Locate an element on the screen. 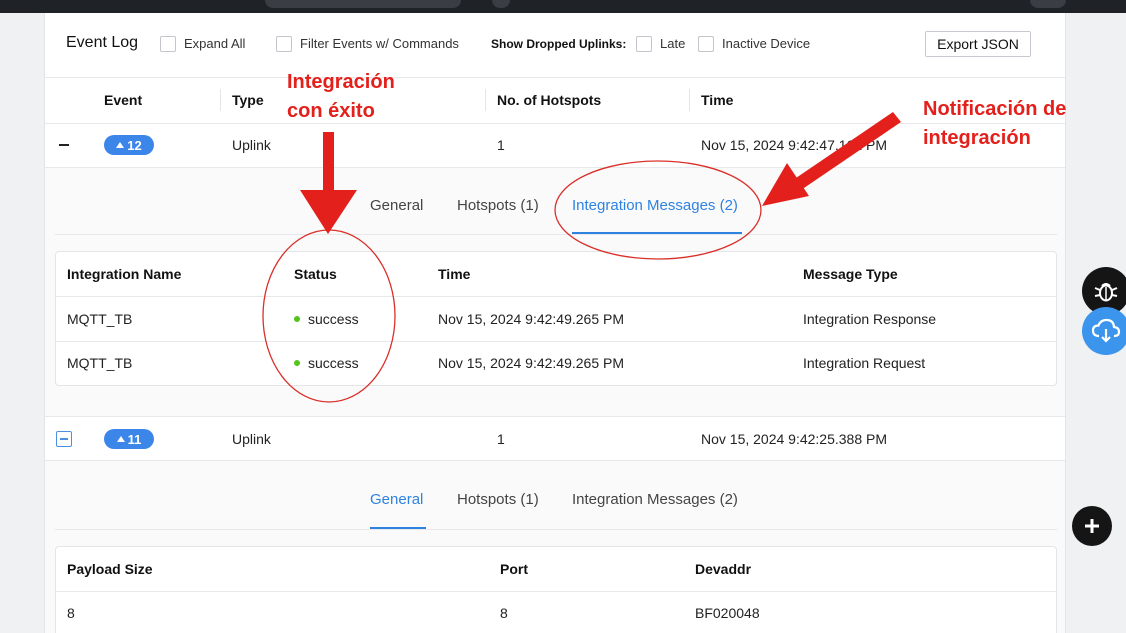  export-json-button: Export JSON is located at coordinates (978, 44).